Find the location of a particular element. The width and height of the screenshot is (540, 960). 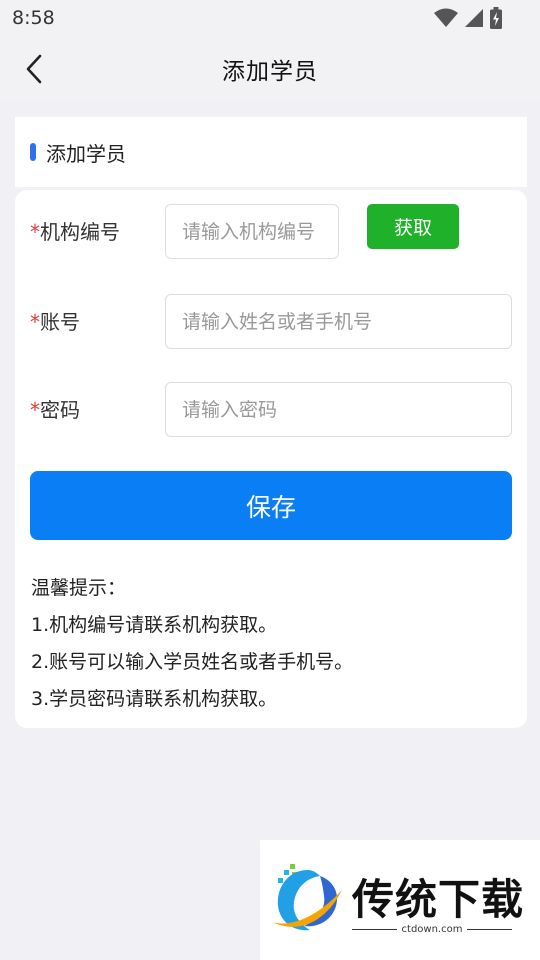

account-label: *账号 is located at coordinates (55, 320).